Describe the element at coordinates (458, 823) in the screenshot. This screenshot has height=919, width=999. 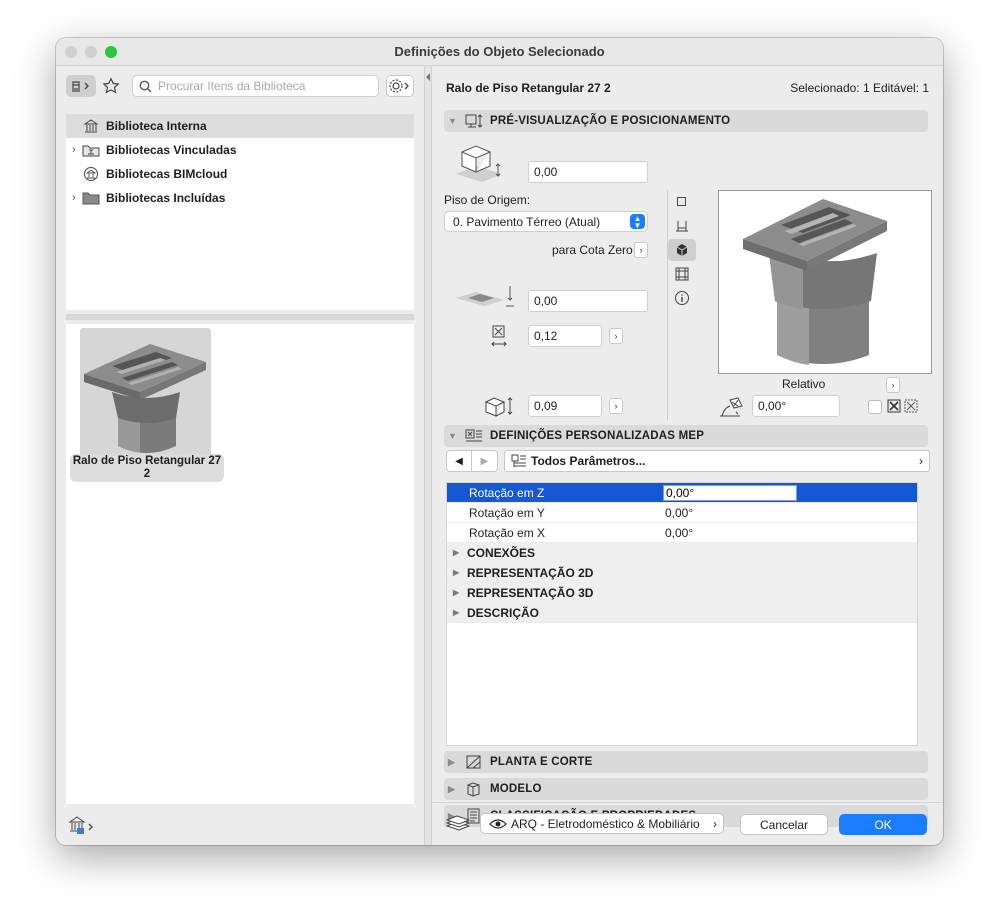
I see `layers-icon` at that location.